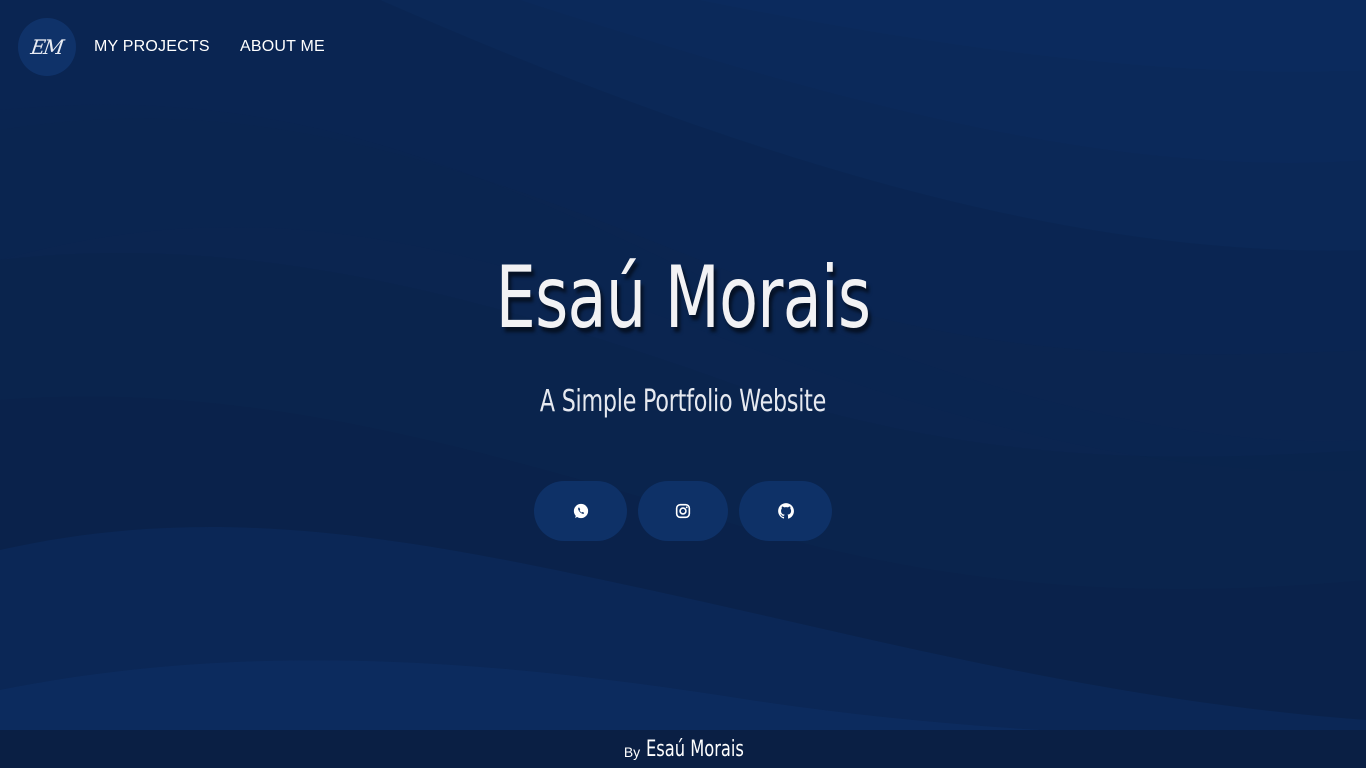 The width and height of the screenshot is (1366, 768). I want to click on navbar: EM MY PROJECTS ABOUT ME, so click(683, 48).